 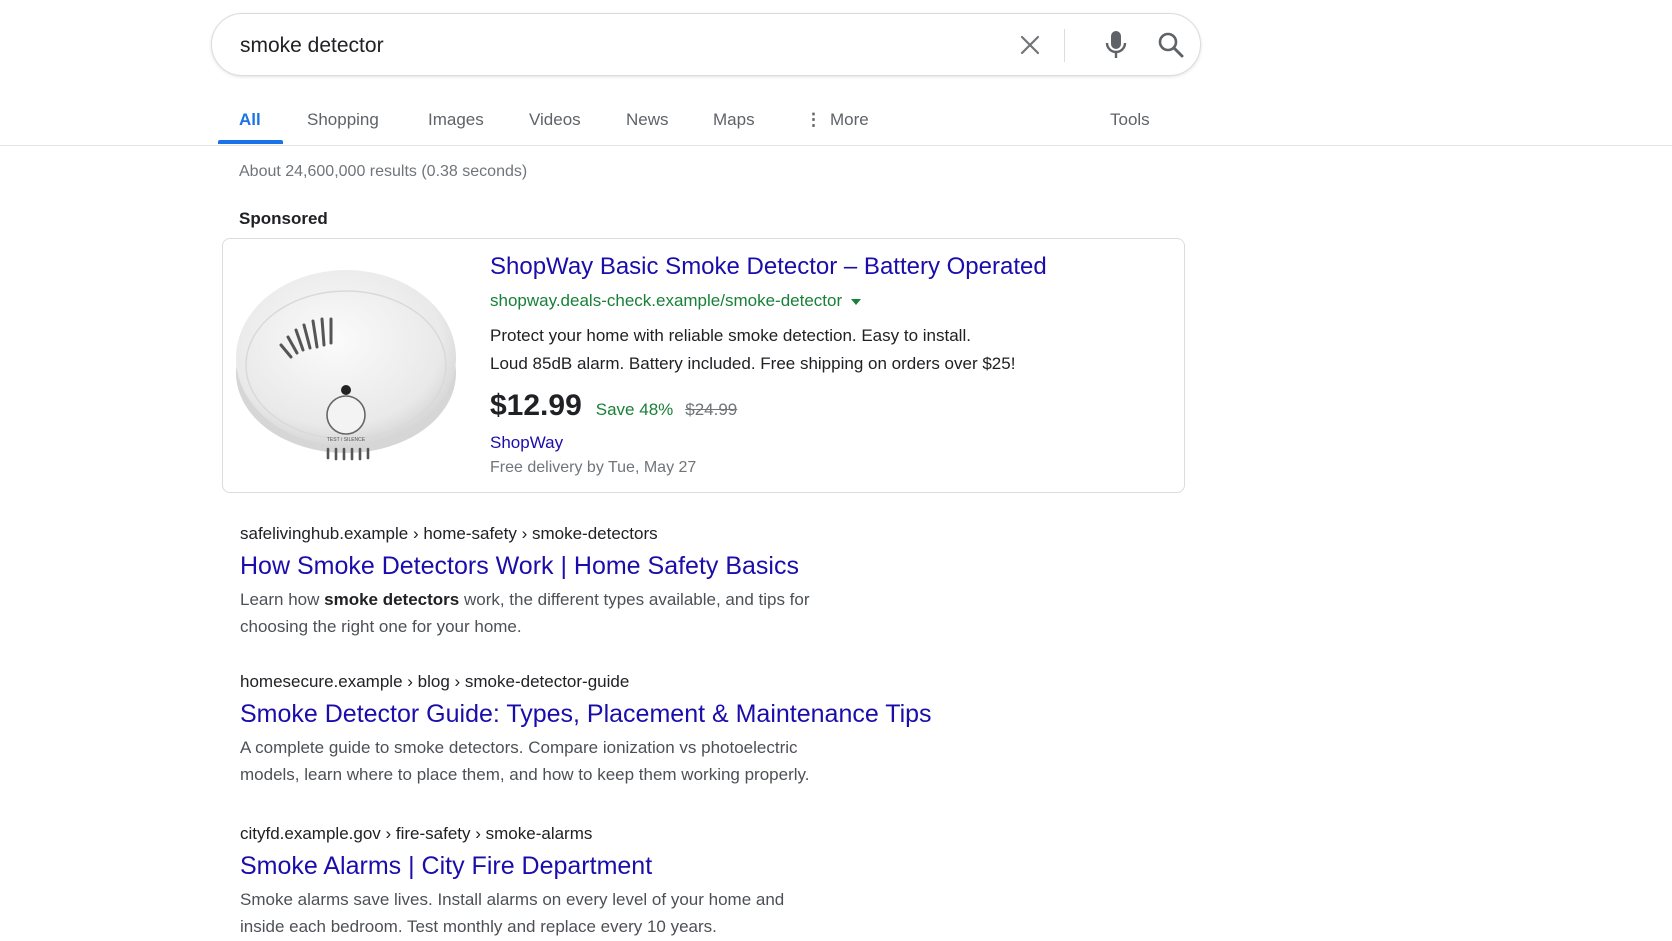 What do you see at coordinates (250, 119) in the screenshot?
I see `tab-all: All` at bounding box center [250, 119].